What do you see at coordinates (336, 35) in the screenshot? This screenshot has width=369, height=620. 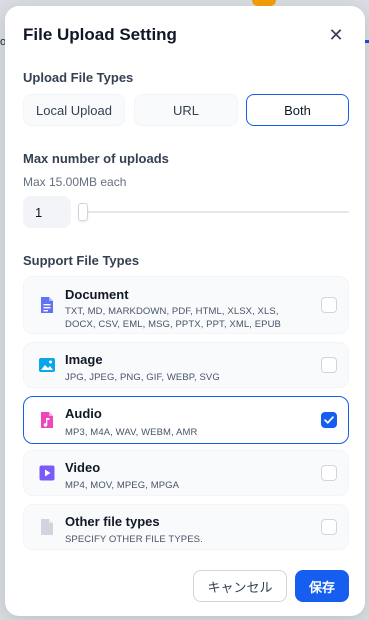 I see `close-icon: ✕` at bounding box center [336, 35].